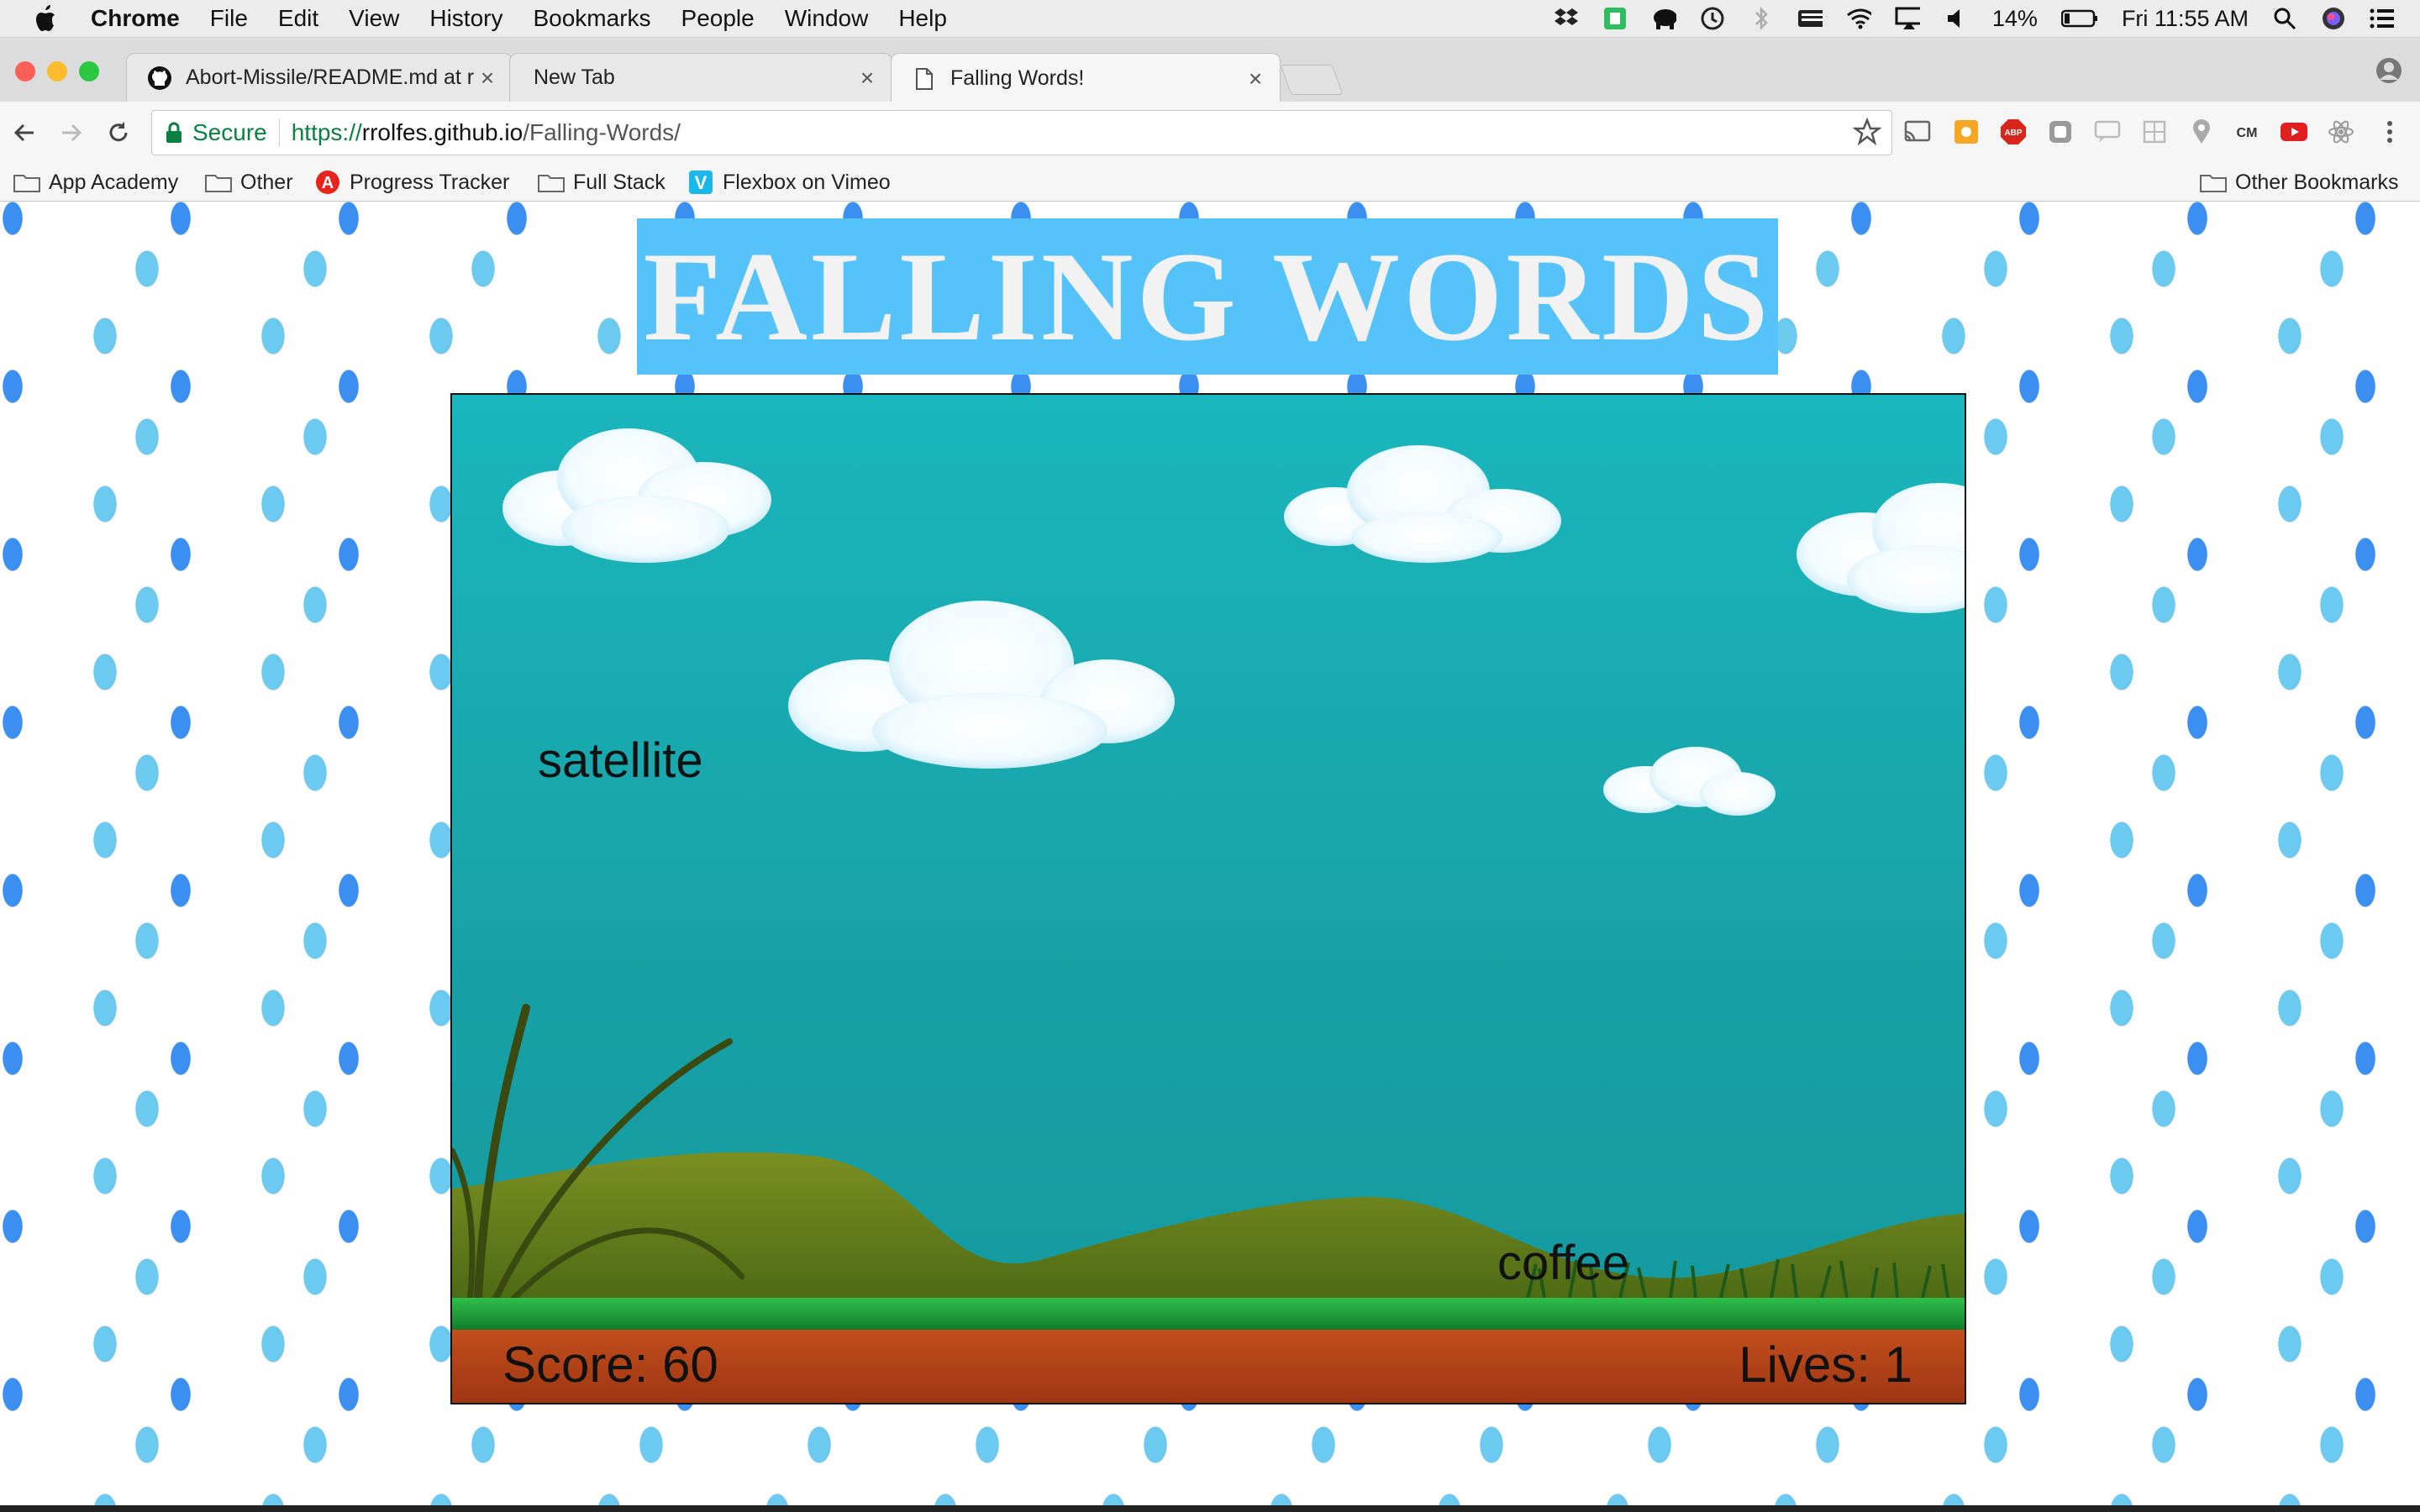 The image size is (2420, 1512). Describe the element at coordinates (1312, 80) in the screenshot. I see `new-tab-button` at that location.